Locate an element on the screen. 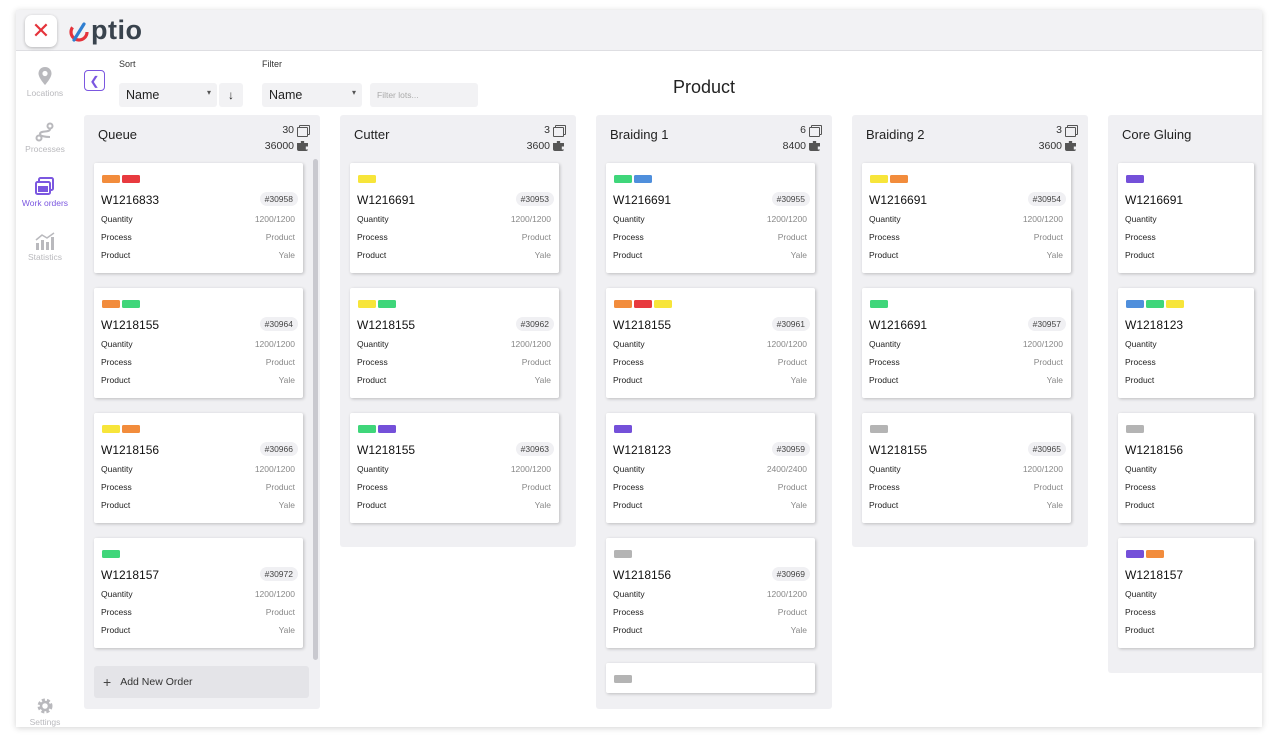  order-number: W1218156 is located at coordinates (130, 450).